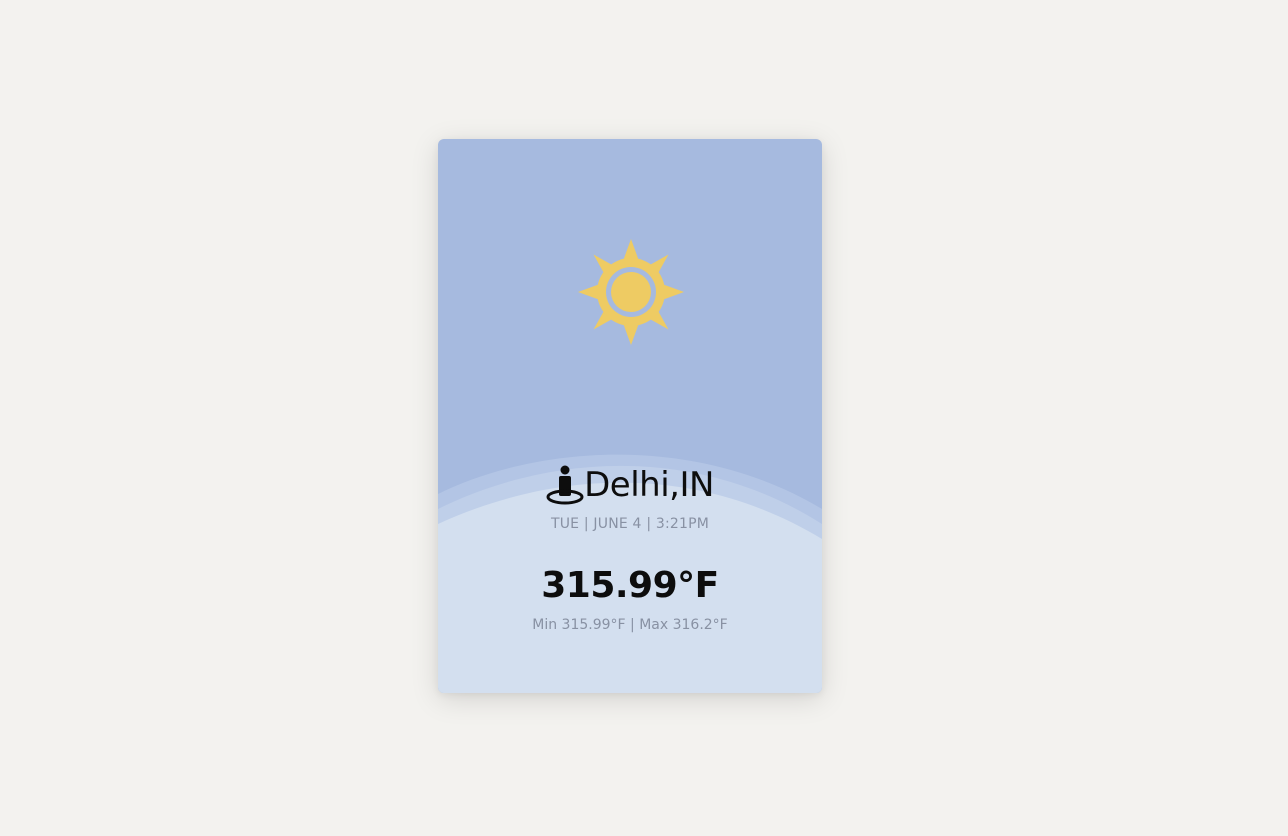  I want to click on sun-icon, so click(631, 292).